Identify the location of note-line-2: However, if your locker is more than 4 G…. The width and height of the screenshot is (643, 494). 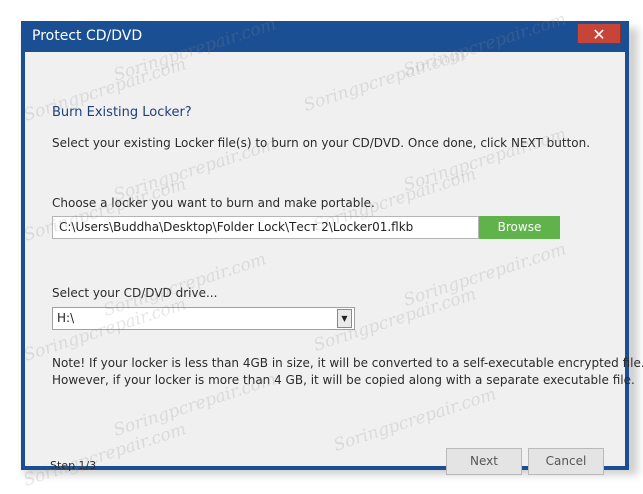
(343, 380).